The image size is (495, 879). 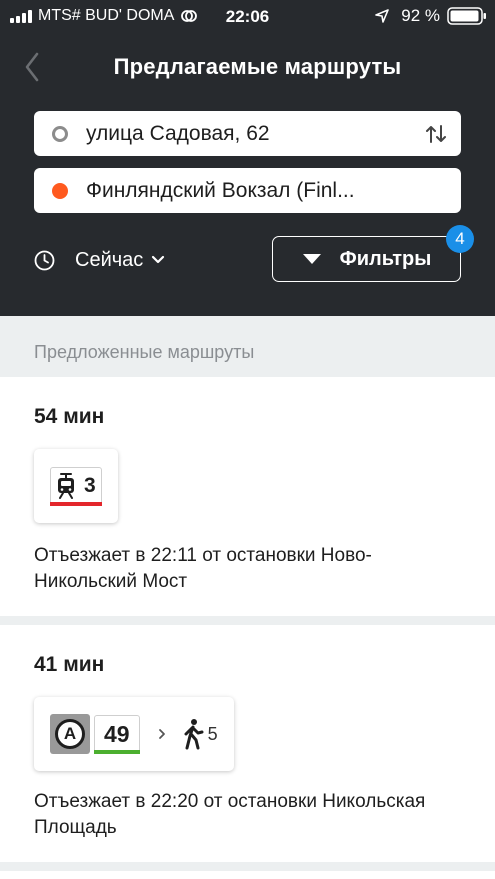 I want to click on route-duration: 54 мин, so click(x=69, y=416).